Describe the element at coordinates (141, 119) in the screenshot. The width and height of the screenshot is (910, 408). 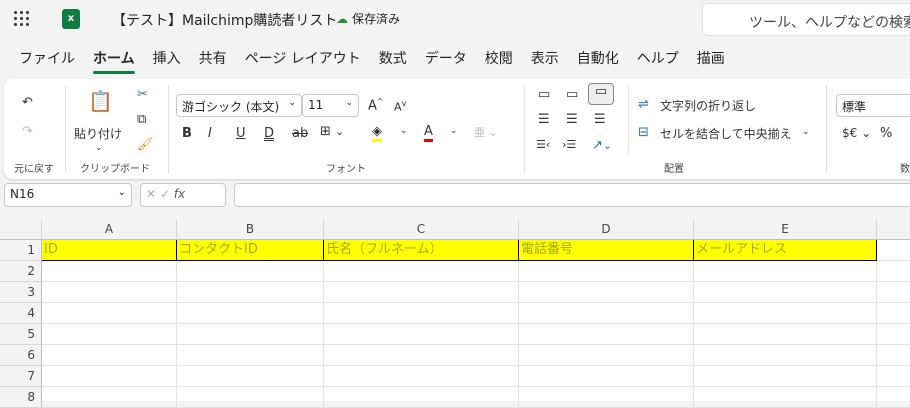
I see `copy-icon: ⧉` at that location.